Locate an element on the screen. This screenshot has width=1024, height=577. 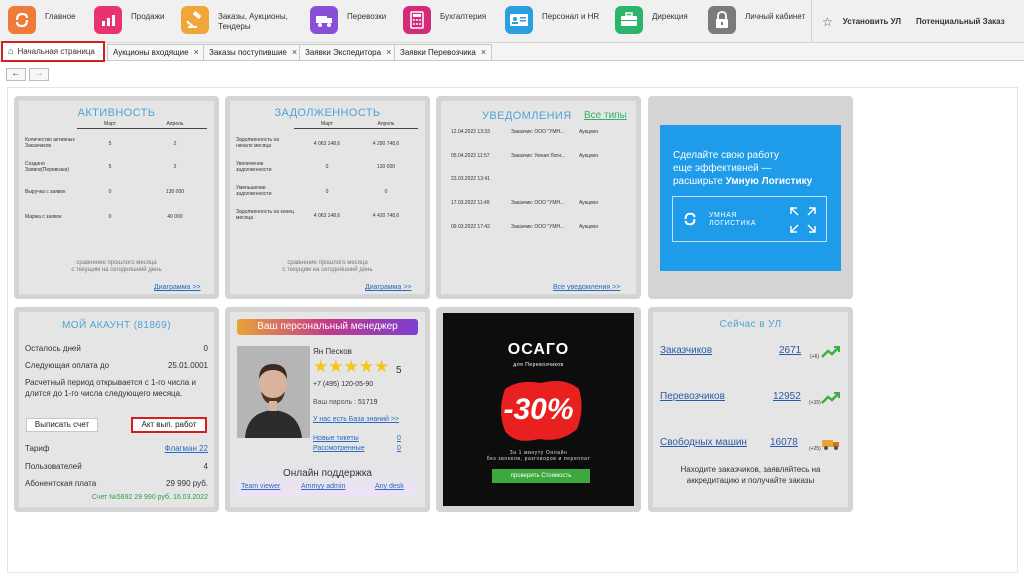
tariff-link: Флагман 22 is located at coordinates (186, 448).